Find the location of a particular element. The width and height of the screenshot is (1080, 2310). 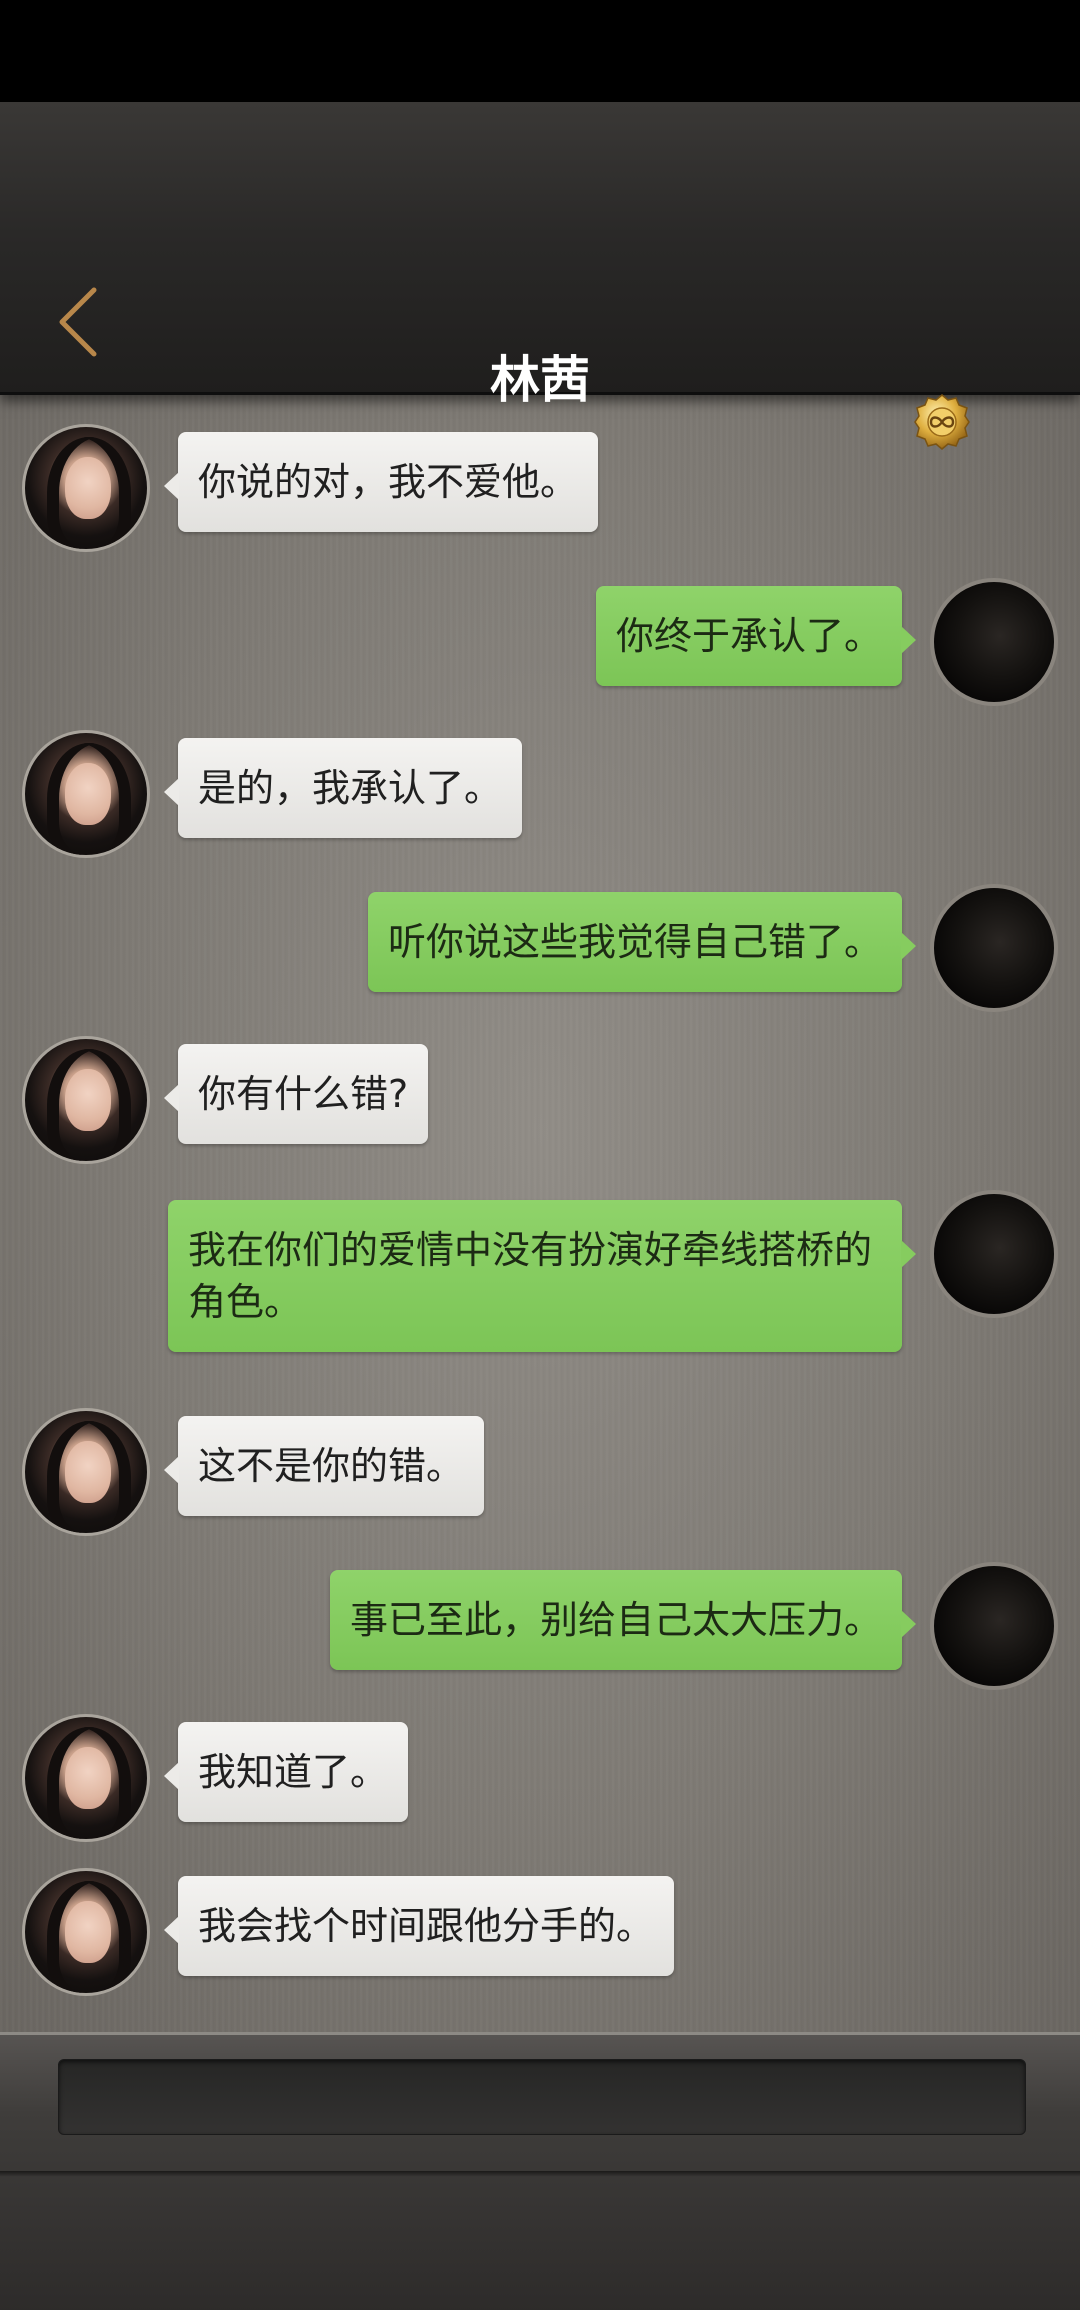

chevron-left-icon is located at coordinates (78, 322).